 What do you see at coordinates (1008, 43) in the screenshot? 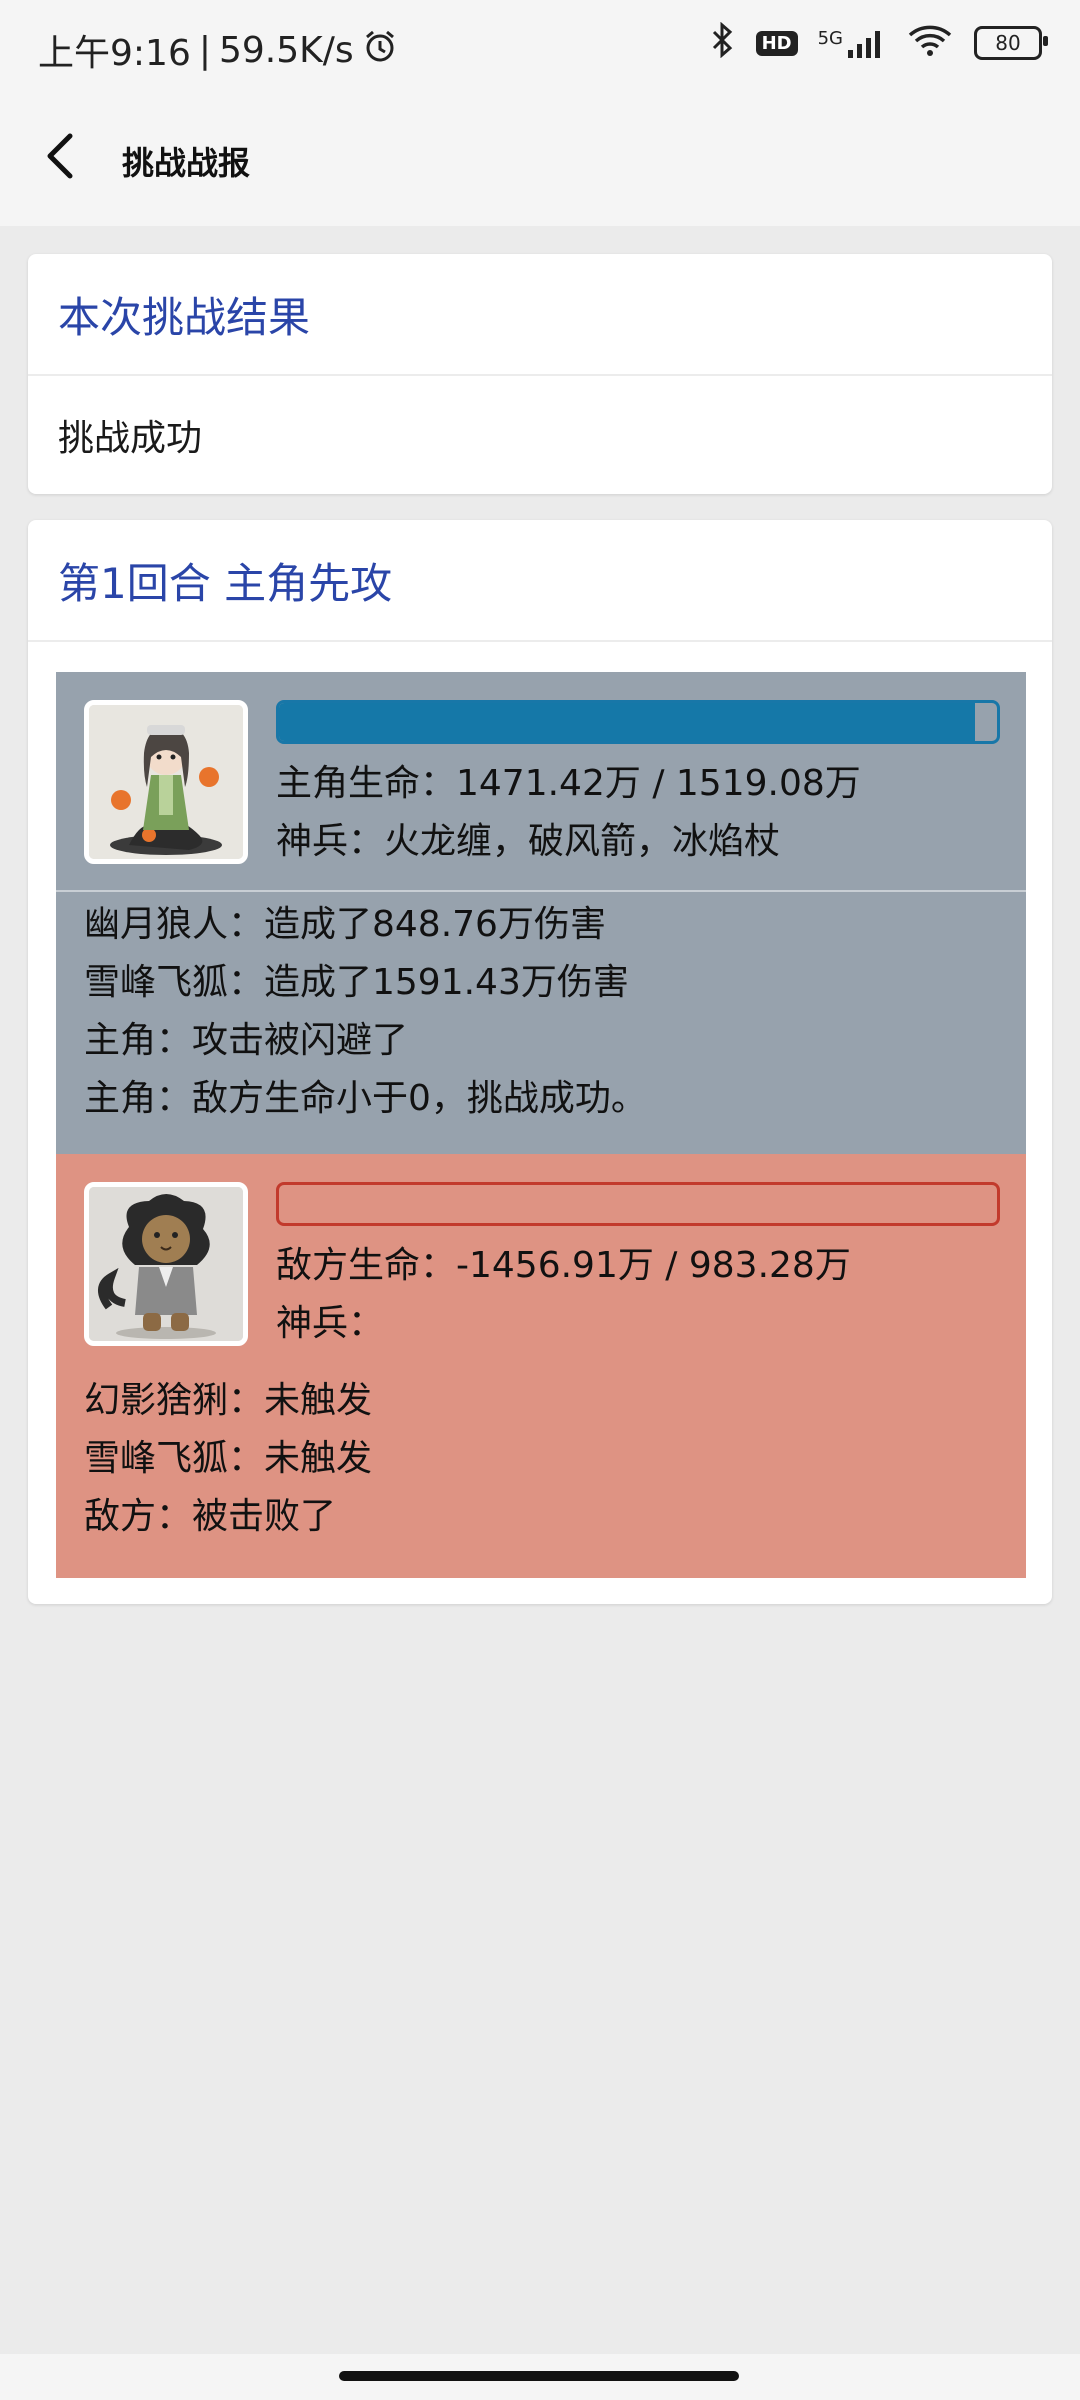
I see `battery-level: 80` at bounding box center [1008, 43].